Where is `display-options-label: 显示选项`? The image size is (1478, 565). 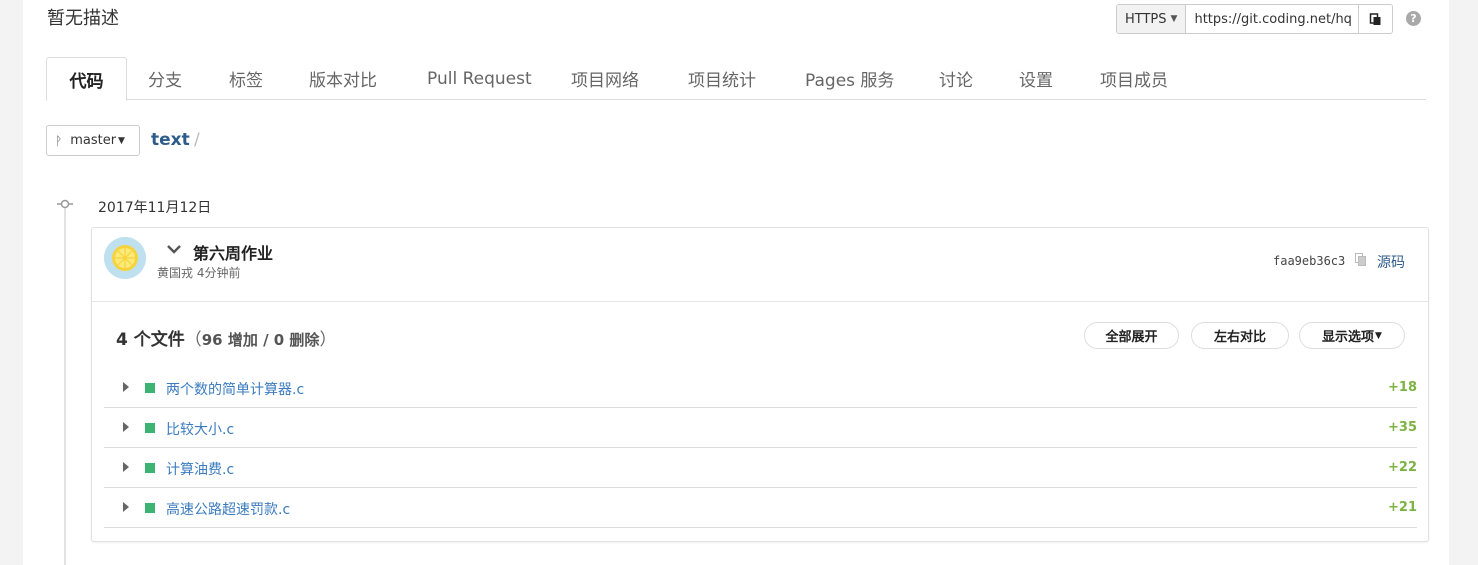
display-options-label: 显示选项 is located at coordinates (1348, 337).